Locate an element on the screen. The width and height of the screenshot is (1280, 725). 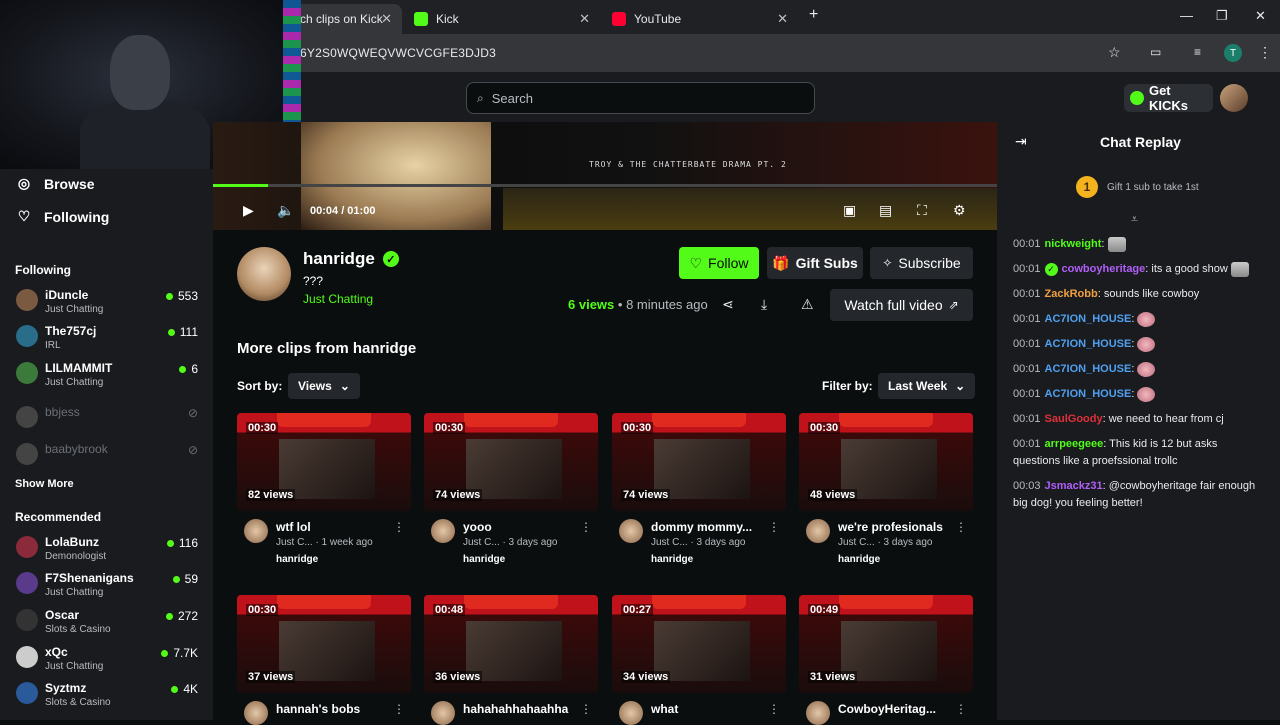
channel-item: F7Shenanigans Just Chatting 59 is located at coordinates (108, 586).